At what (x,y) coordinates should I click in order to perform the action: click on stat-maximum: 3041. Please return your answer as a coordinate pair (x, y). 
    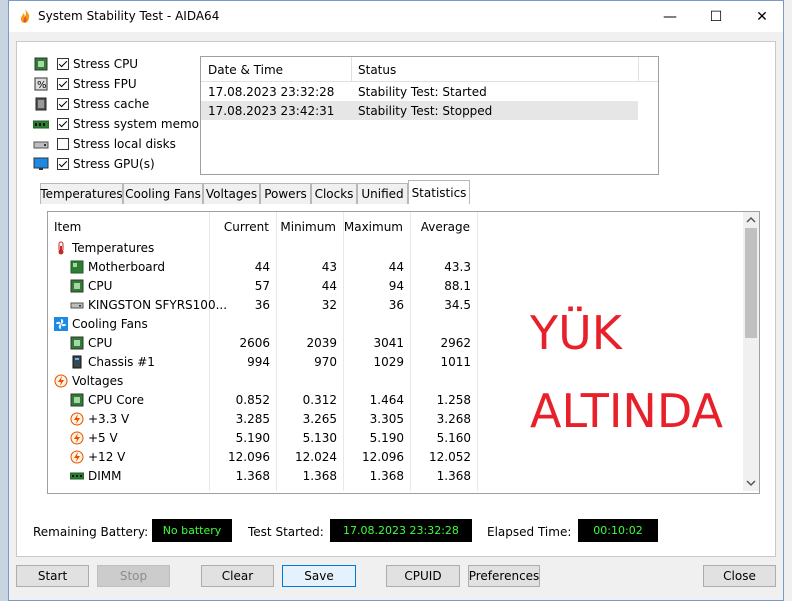
    Looking at the image, I should click on (388, 343).